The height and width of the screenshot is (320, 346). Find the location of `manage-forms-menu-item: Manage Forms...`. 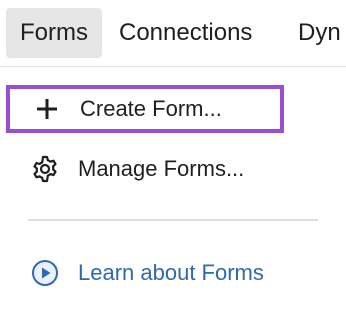

manage-forms-menu-item: Manage Forms... is located at coordinates (137, 169).